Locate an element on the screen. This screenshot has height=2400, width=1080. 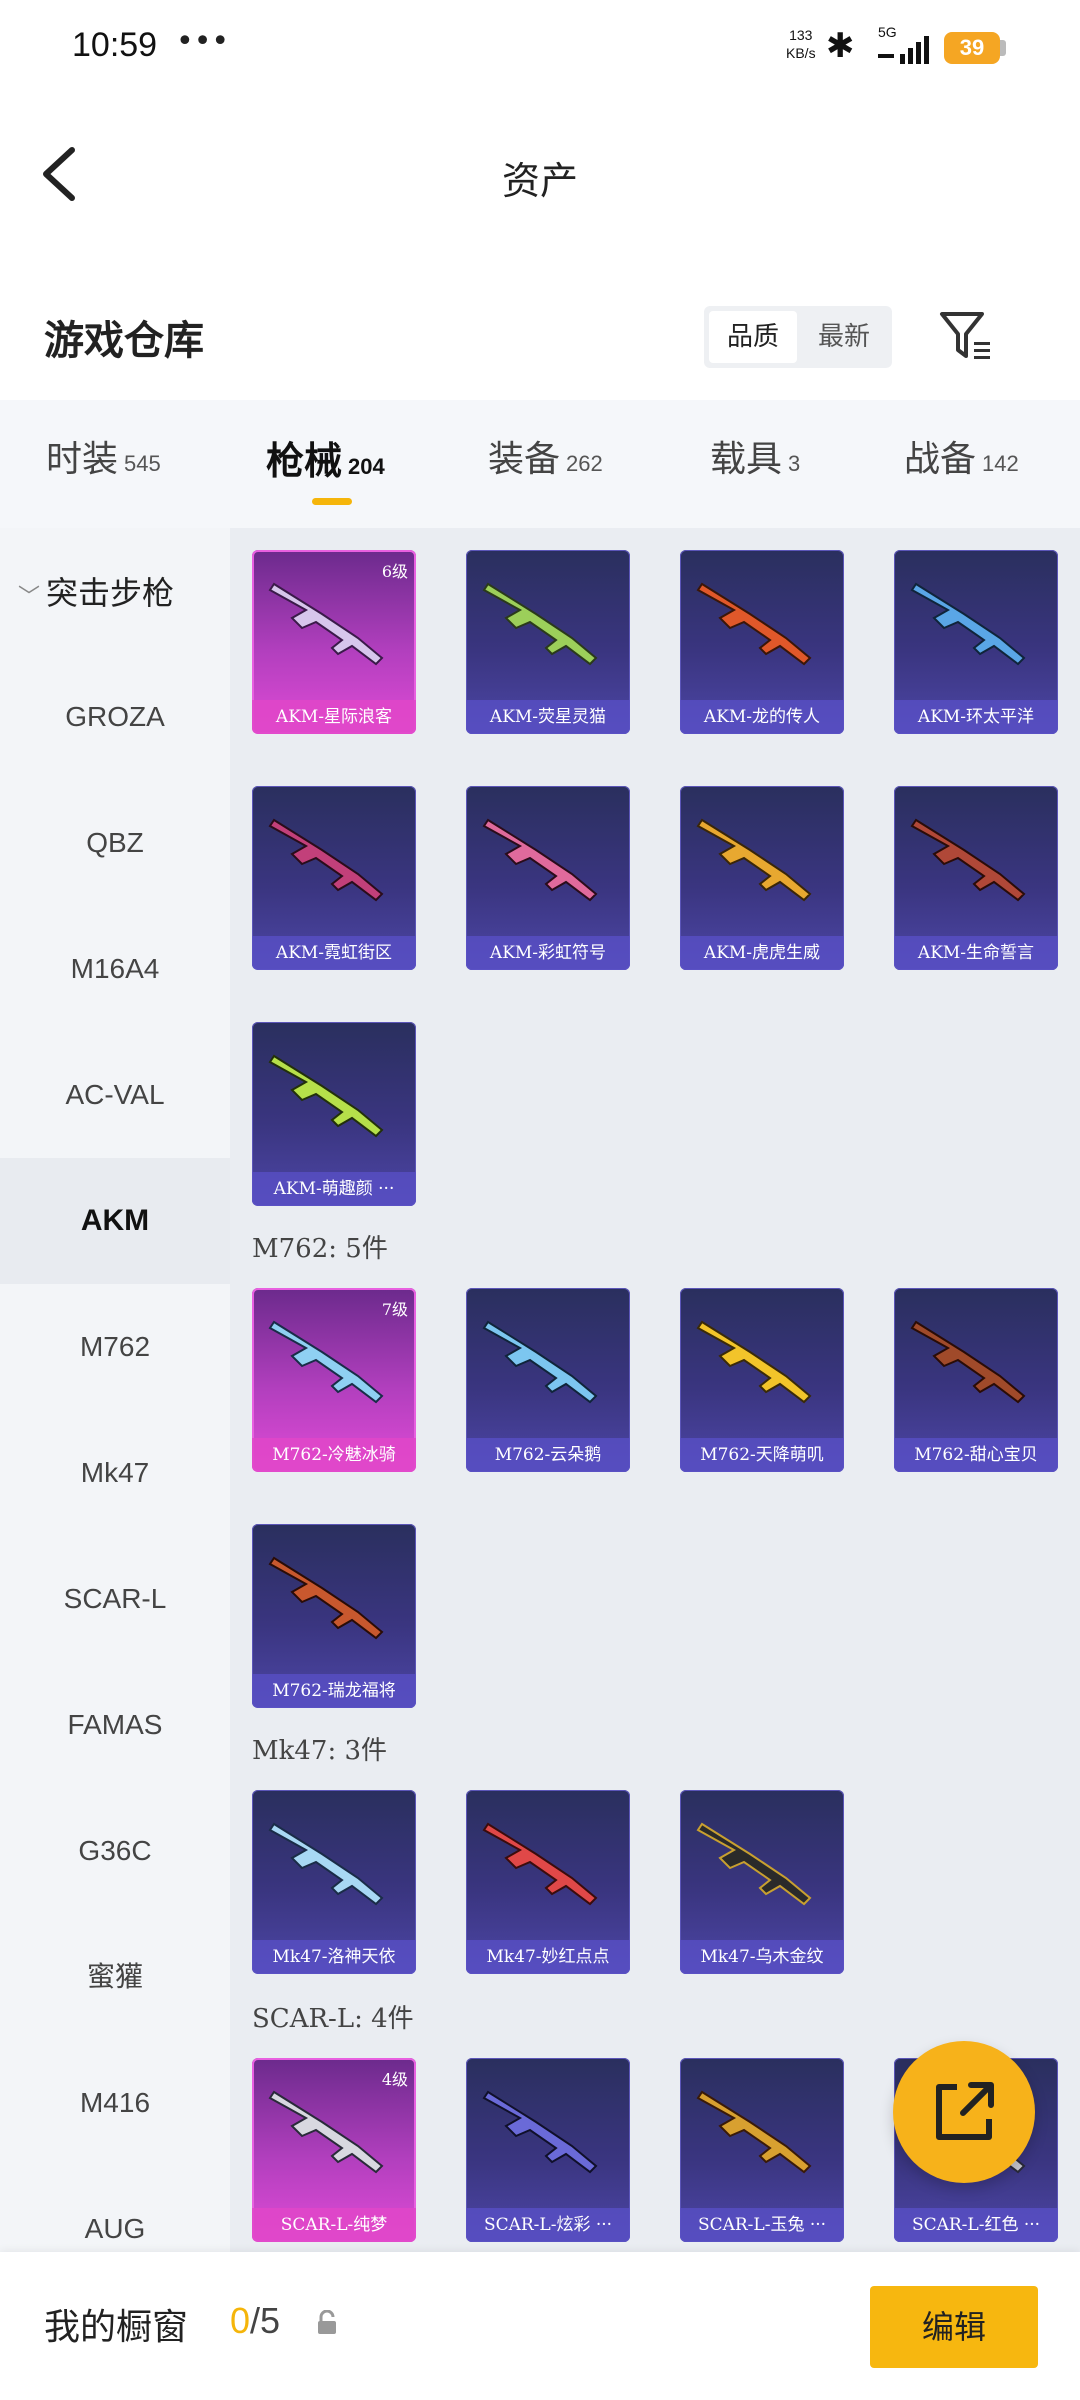
weapon-card: AKM-环太平洋 is located at coordinates (976, 642).